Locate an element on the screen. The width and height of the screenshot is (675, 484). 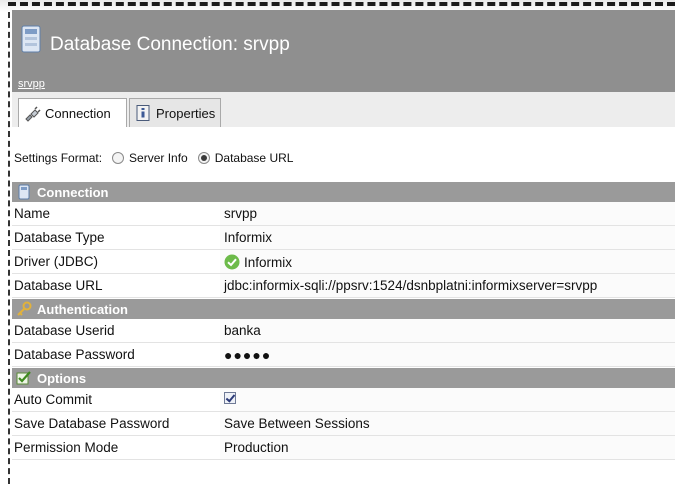
property-label: Database Password is located at coordinates (74, 354).